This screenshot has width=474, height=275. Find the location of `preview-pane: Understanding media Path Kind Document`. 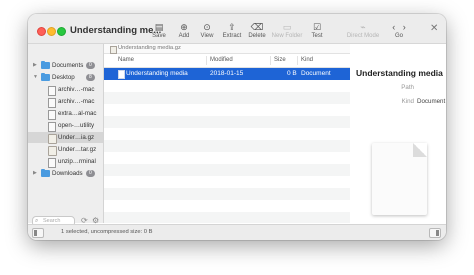

preview-pane: Understanding media Path Kind Document is located at coordinates (398, 133).